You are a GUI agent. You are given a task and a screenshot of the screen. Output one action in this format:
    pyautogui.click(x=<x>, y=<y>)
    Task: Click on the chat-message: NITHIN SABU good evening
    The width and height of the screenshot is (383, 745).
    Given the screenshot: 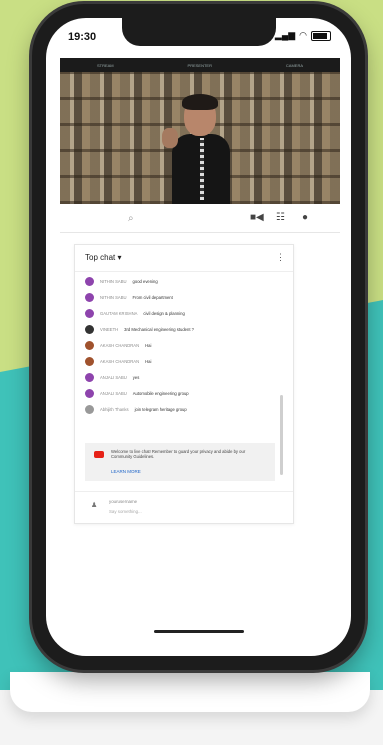 What is the action you would take?
    pyautogui.click(x=121, y=281)
    